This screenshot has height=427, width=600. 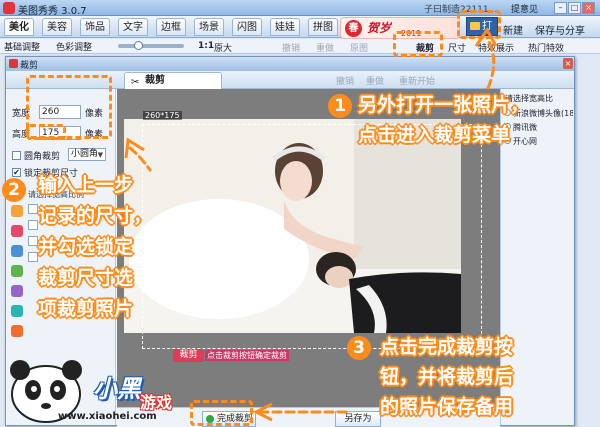 I want to click on step-2-badge: 2, so click(x=14, y=190).